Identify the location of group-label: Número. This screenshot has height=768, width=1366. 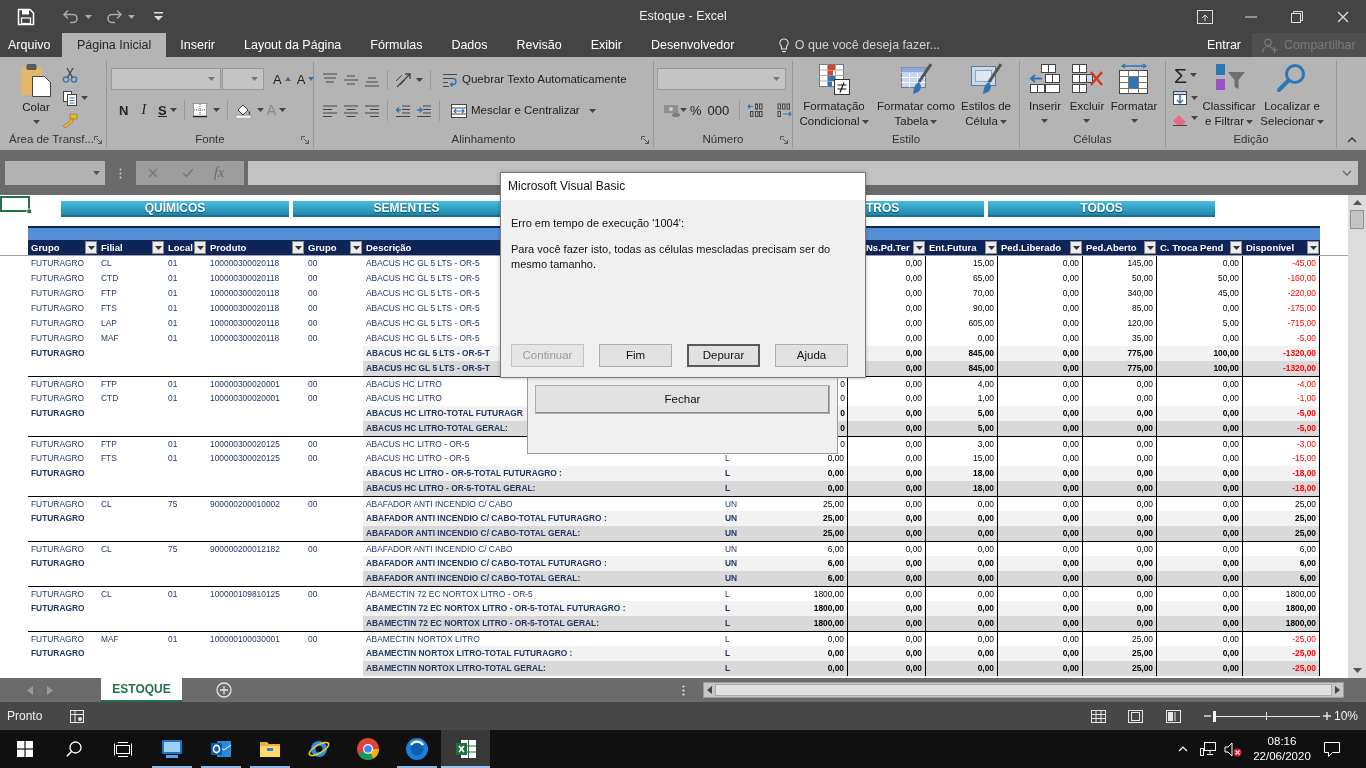
(723, 140).